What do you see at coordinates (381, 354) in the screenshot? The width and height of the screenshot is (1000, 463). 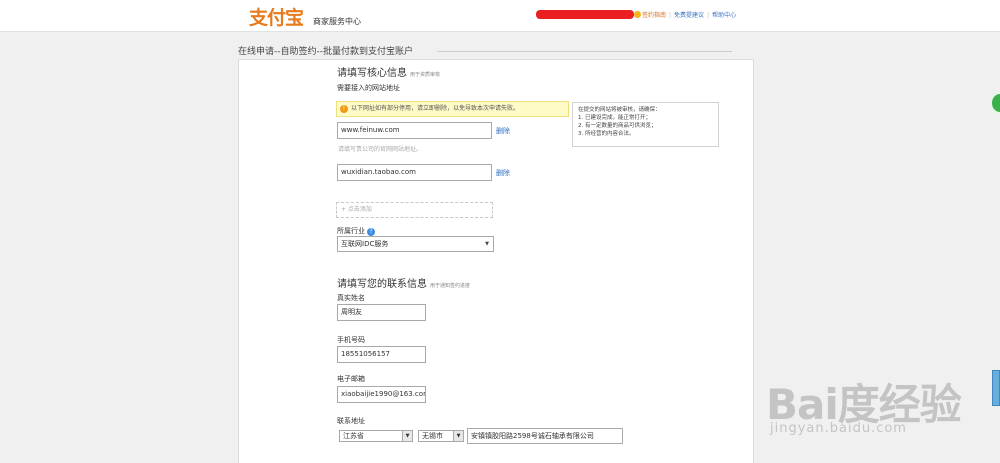 I see `phone-input: 18551056157` at bounding box center [381, 354].